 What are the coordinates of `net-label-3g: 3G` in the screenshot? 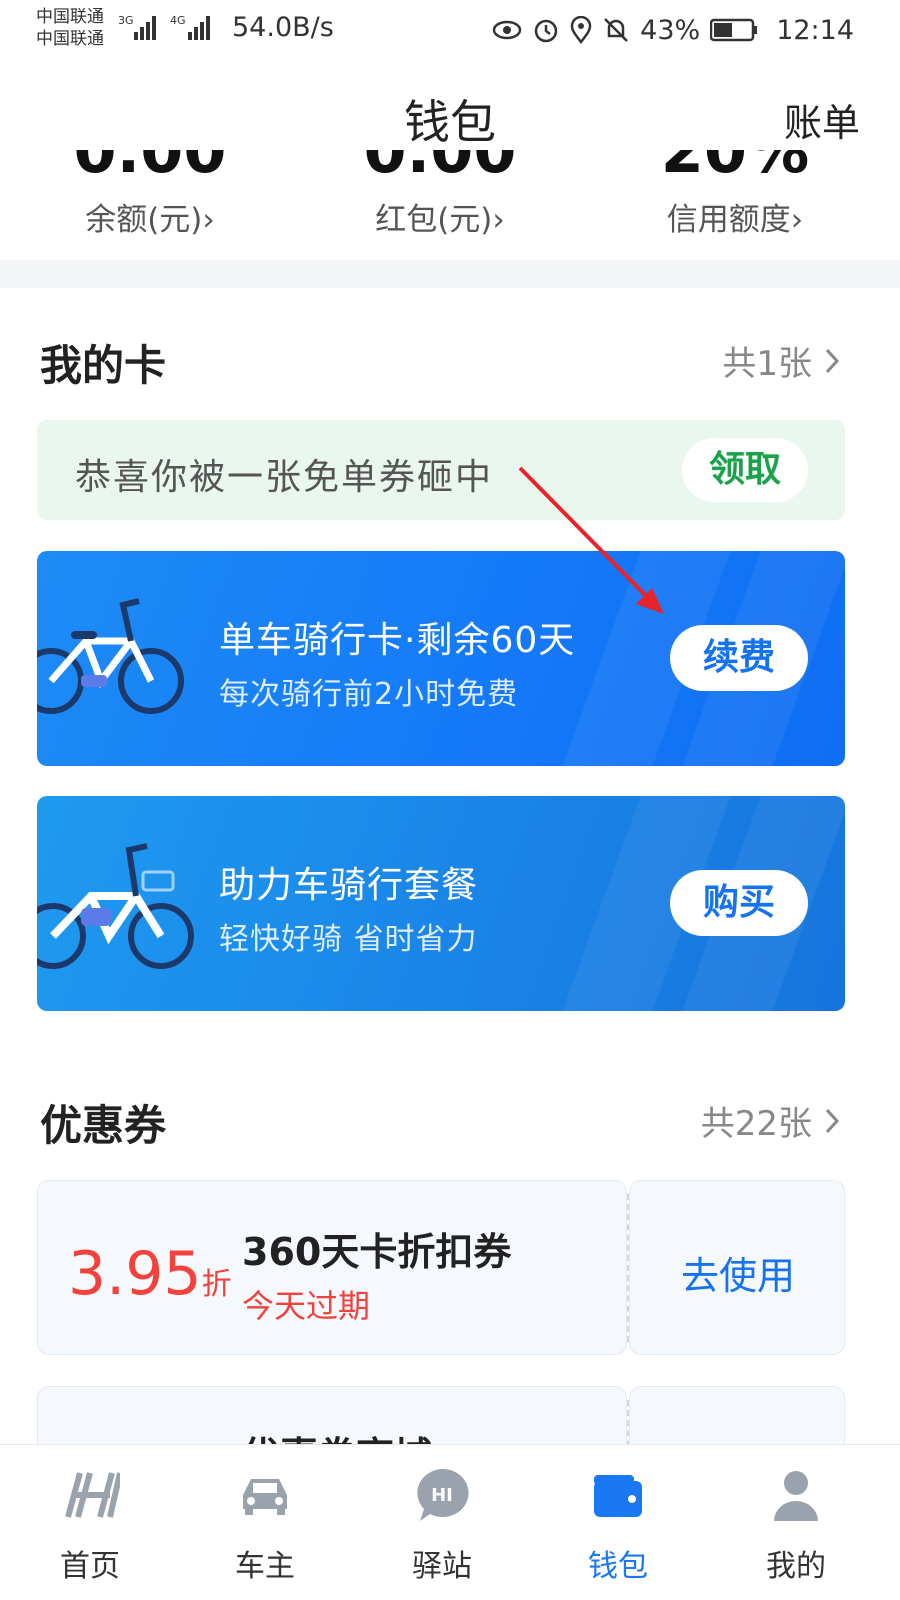 It's located at (126, 20).